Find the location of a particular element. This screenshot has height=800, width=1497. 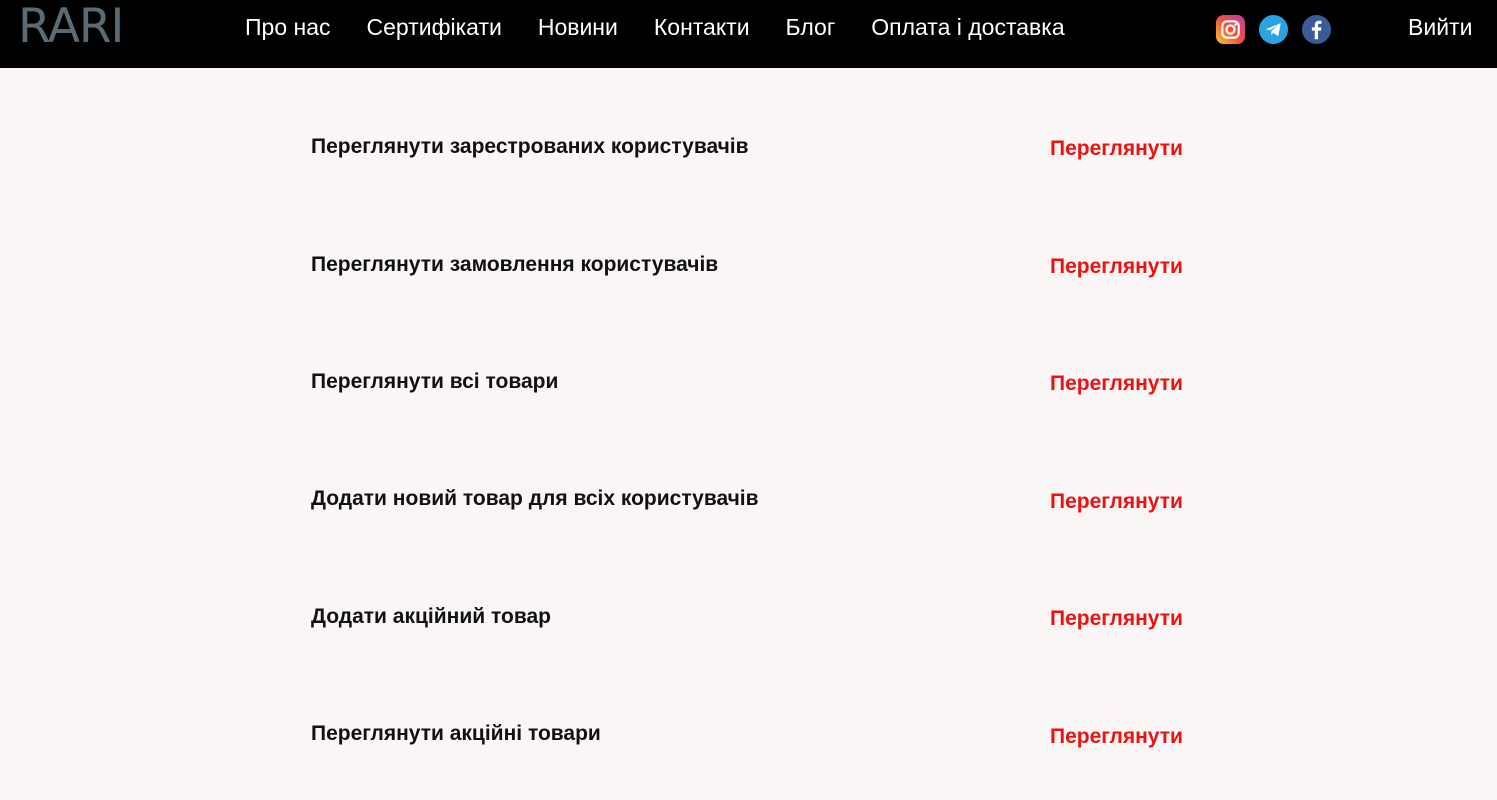

view-all-products-link: Переглянути is located at coordinates (1116, 384).